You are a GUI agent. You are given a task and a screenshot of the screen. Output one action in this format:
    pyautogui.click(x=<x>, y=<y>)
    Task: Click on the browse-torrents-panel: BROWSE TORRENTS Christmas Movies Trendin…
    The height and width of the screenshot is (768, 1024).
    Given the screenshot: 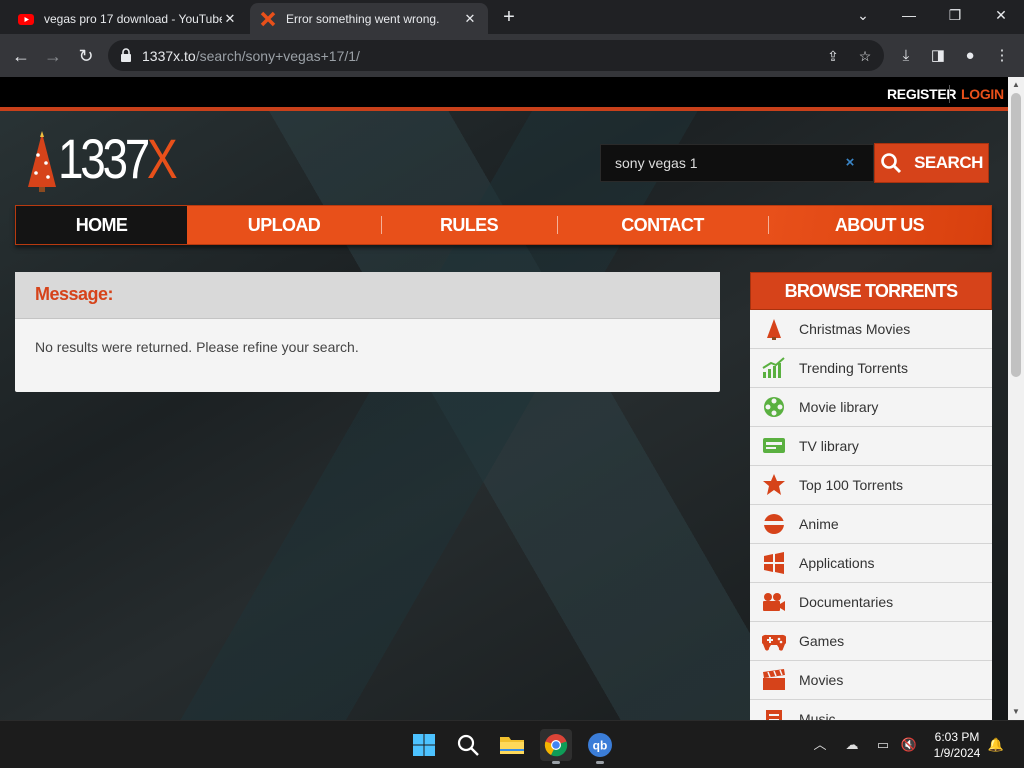 What is the action you would take?
    pyautogui.click(x=871, y=496)
    